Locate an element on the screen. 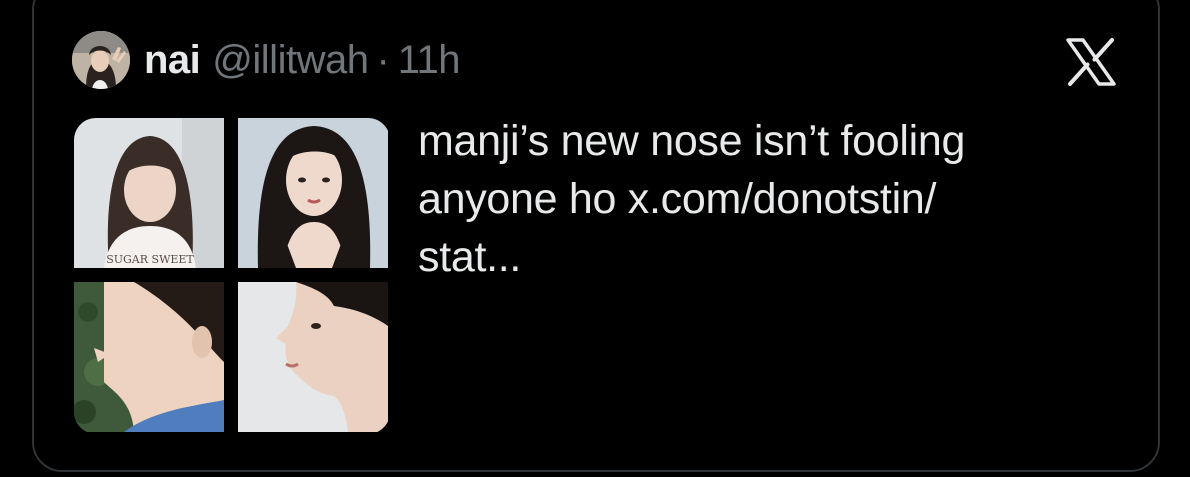 The image size is (1190, 477). shirt-print: SUGAR SWEET is located at coordinates (150, 259).